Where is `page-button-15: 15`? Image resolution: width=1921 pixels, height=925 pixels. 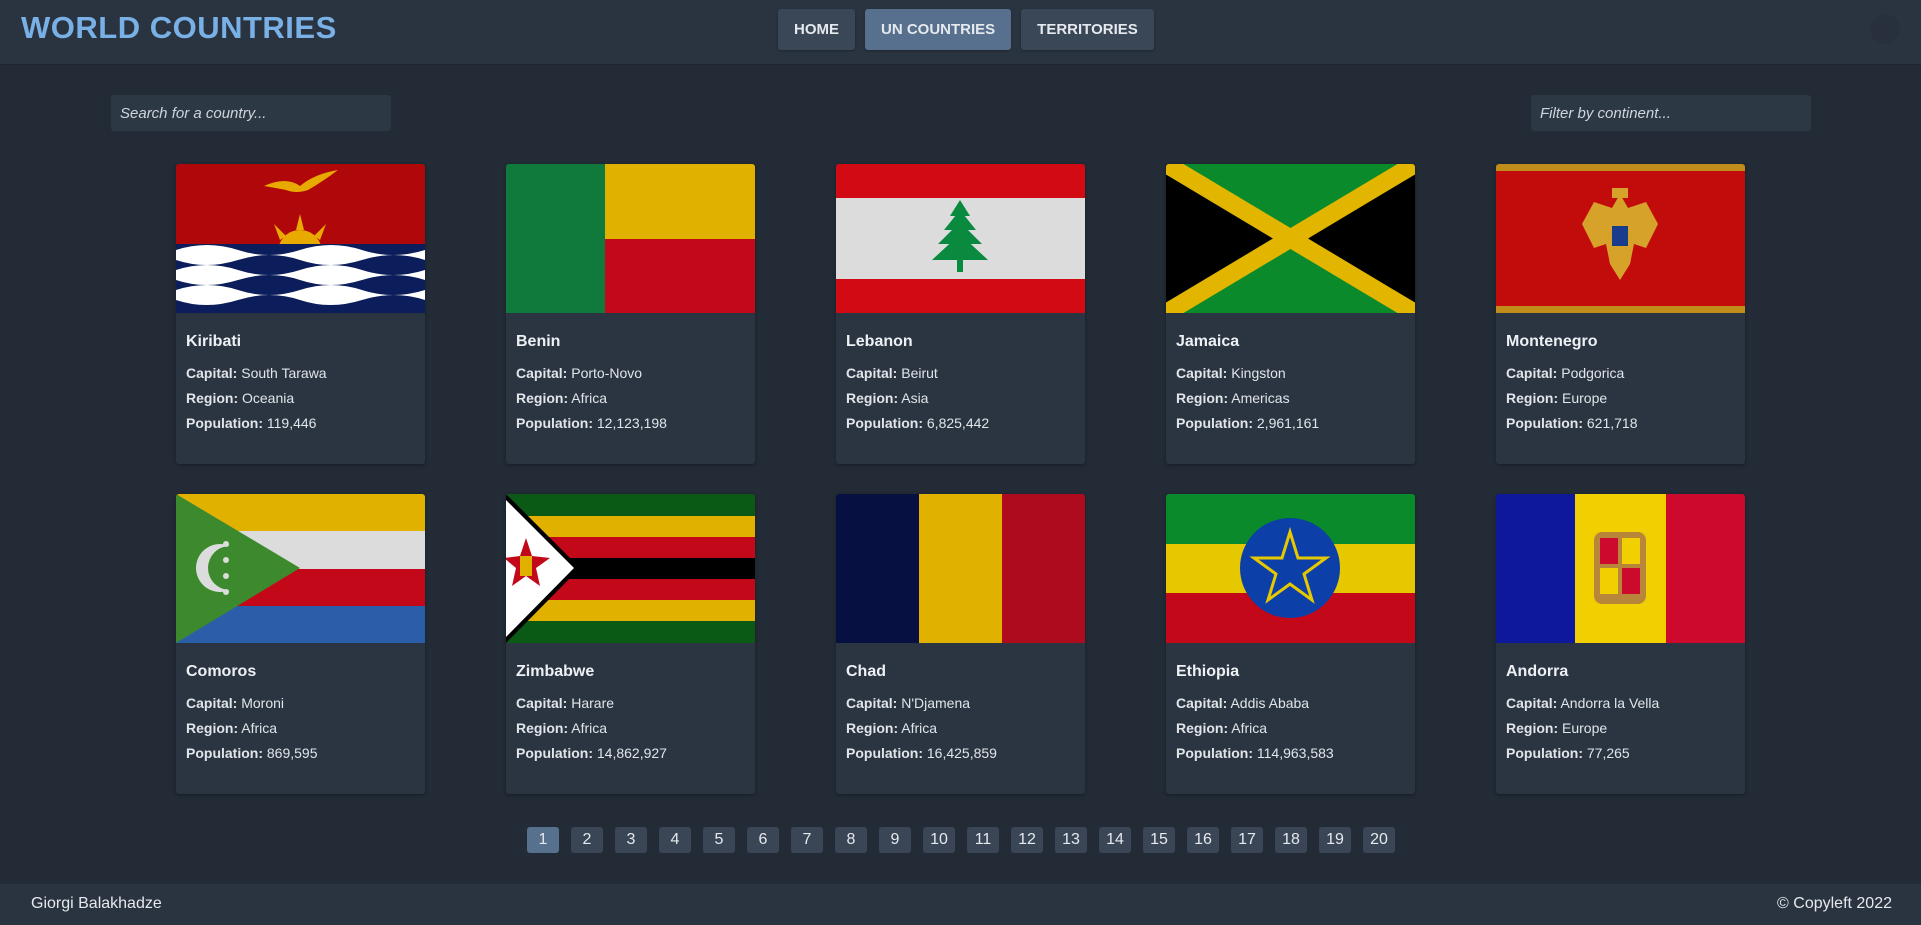
page-button-15: 15 is located at coordinates (1159, 840).